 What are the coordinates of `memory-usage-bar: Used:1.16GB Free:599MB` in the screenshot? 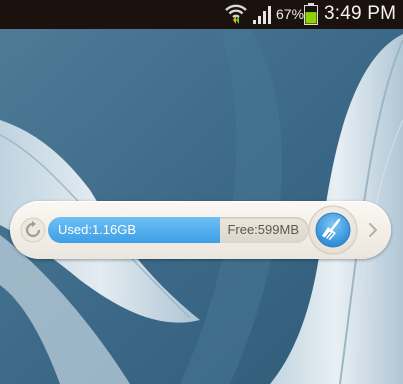 It's located at (178, 230).